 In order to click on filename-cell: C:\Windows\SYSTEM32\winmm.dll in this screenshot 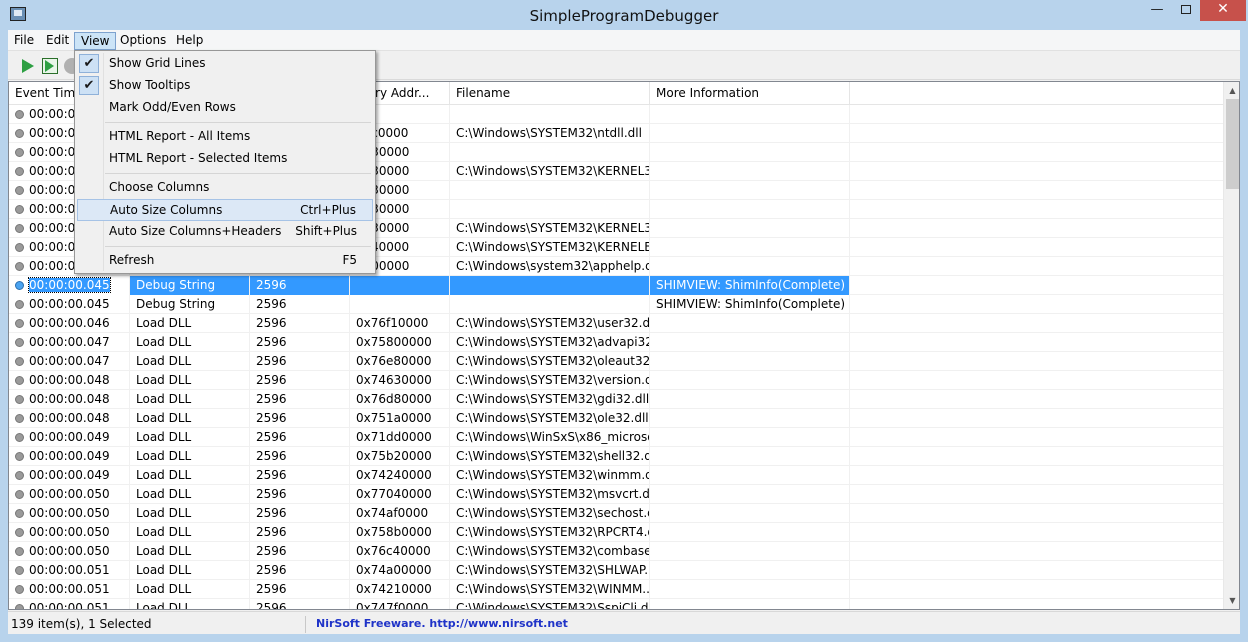, I will do `click(550, 475)`.